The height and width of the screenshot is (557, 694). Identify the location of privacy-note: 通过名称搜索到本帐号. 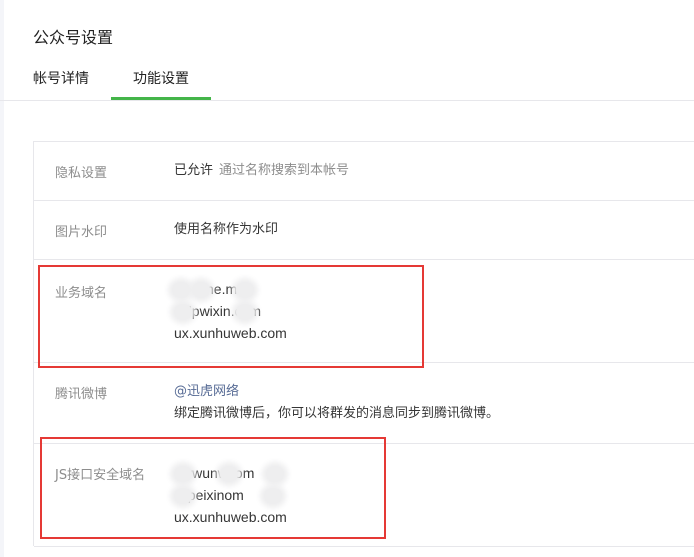
(284, 170).